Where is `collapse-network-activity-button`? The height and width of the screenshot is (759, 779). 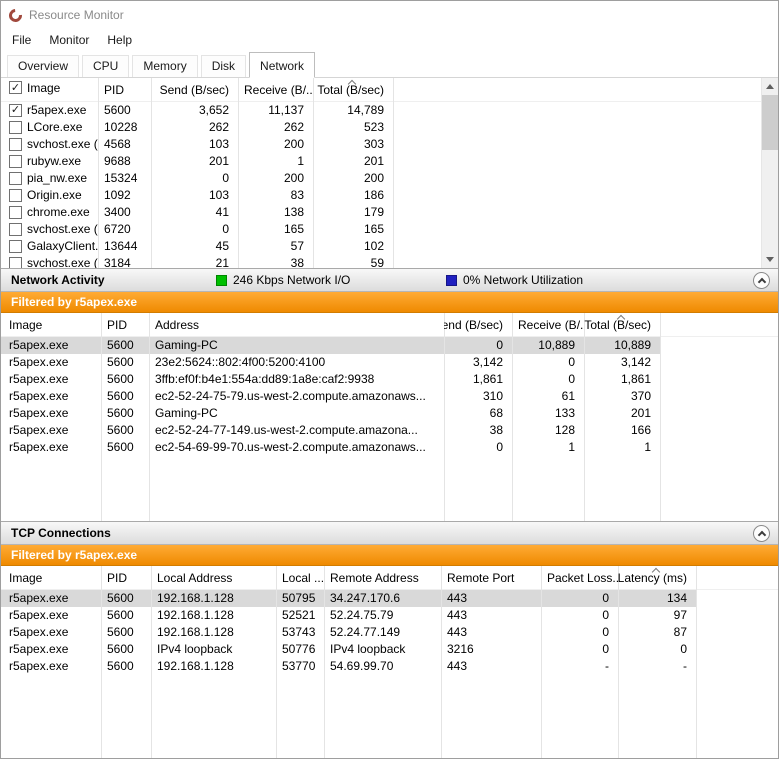
collapse-network-activity-button is located at coordinates (761, 280).